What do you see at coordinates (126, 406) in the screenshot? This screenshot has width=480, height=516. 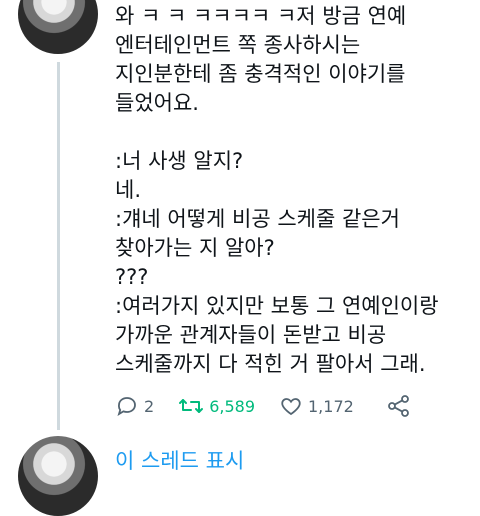 I see `reply-icon` at bounding box center [126, 406].